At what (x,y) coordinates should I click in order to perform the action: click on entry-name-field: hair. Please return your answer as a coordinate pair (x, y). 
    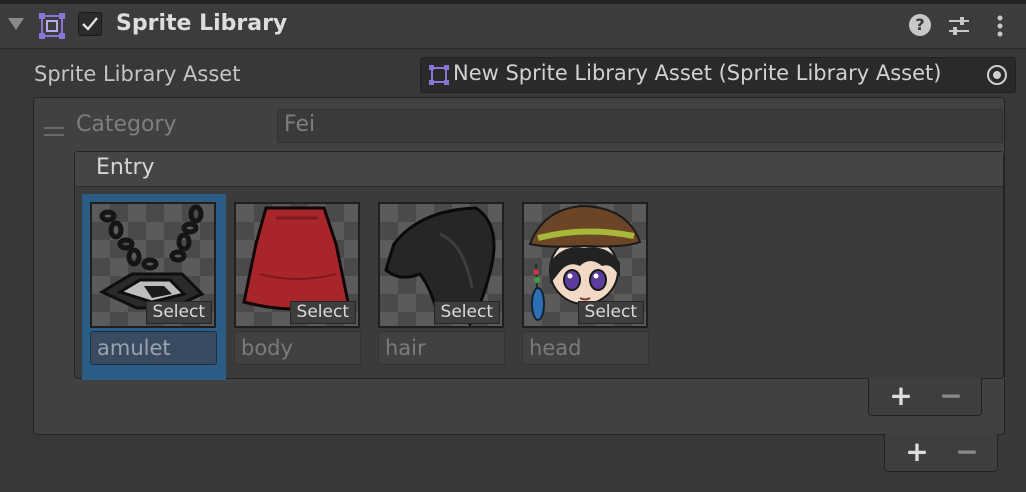
    Looking at the image, I should click on (441, 348).